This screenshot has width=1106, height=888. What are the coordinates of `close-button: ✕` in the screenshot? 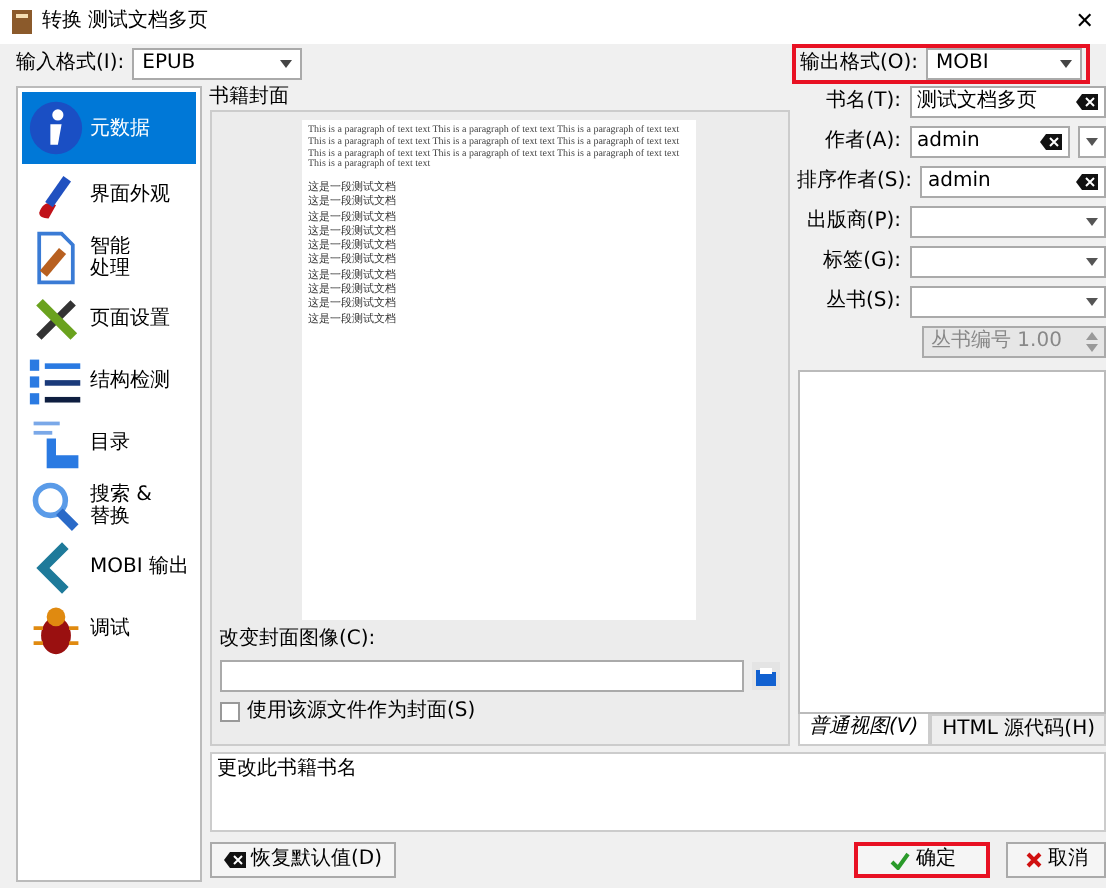 It's located at (1084, 22).